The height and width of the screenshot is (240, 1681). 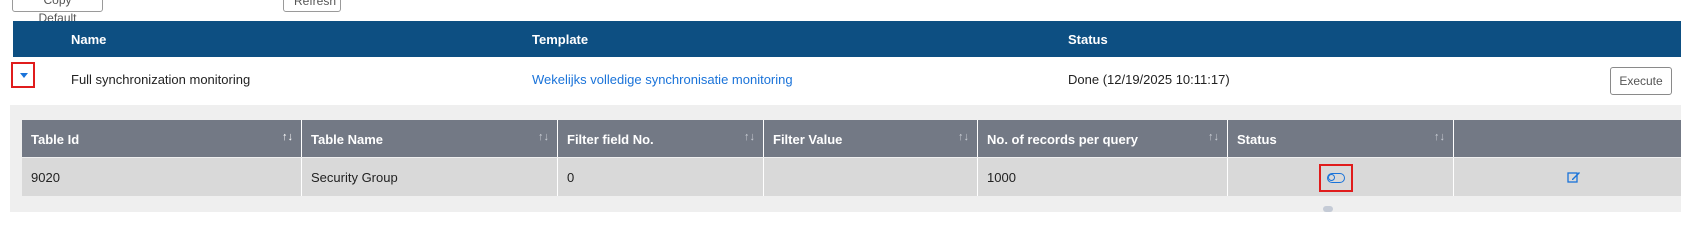 What do you see at coordinates (1574, 177) in the screenshot?
I see `edit-icon` at bounding box center [1574, 177].